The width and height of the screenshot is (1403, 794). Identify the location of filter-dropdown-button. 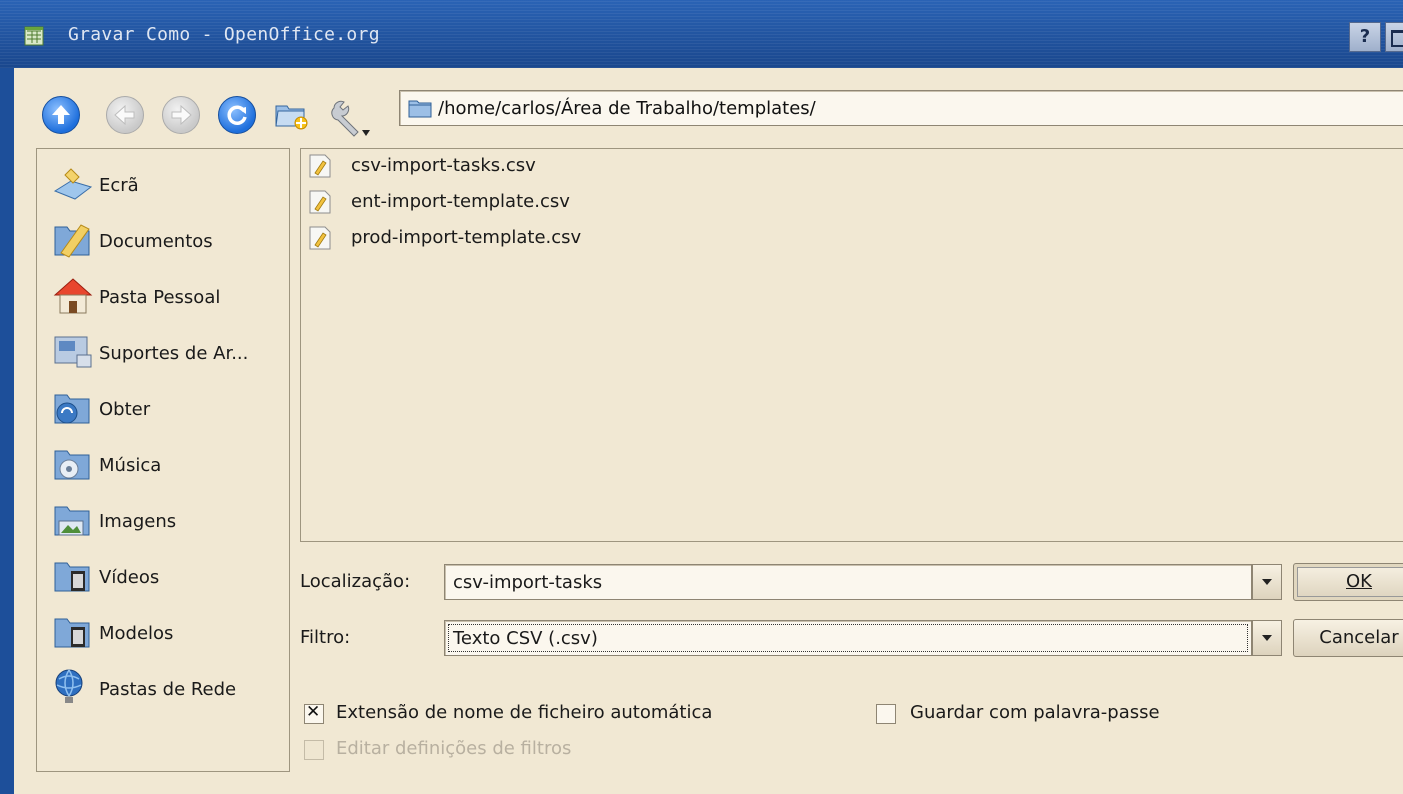
(1267, 638).